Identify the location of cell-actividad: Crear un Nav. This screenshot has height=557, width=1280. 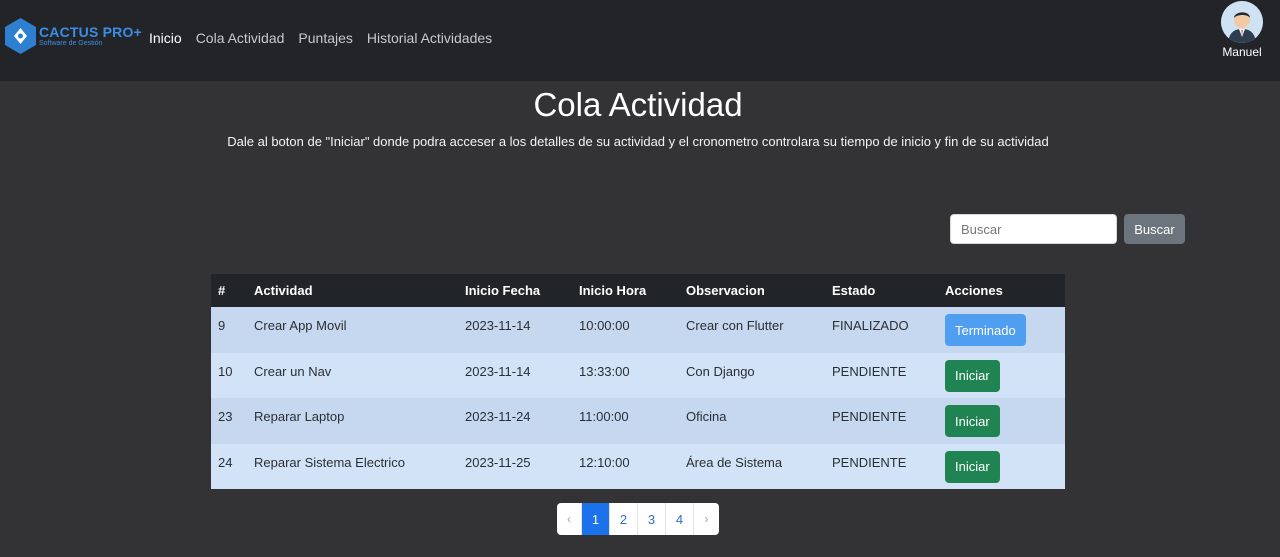
(352, 375).